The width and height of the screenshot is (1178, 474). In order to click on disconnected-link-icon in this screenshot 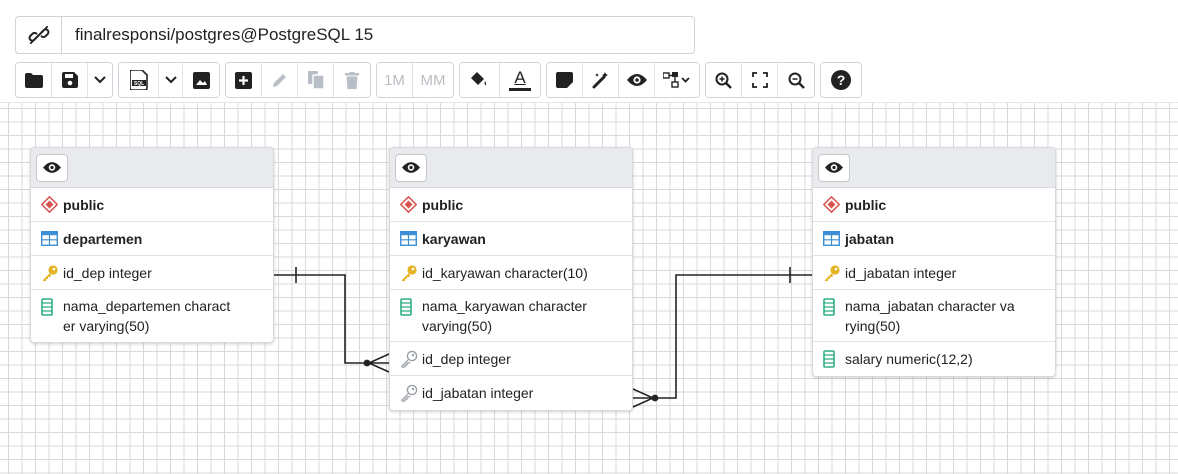, I will do `click(38, 35)`.